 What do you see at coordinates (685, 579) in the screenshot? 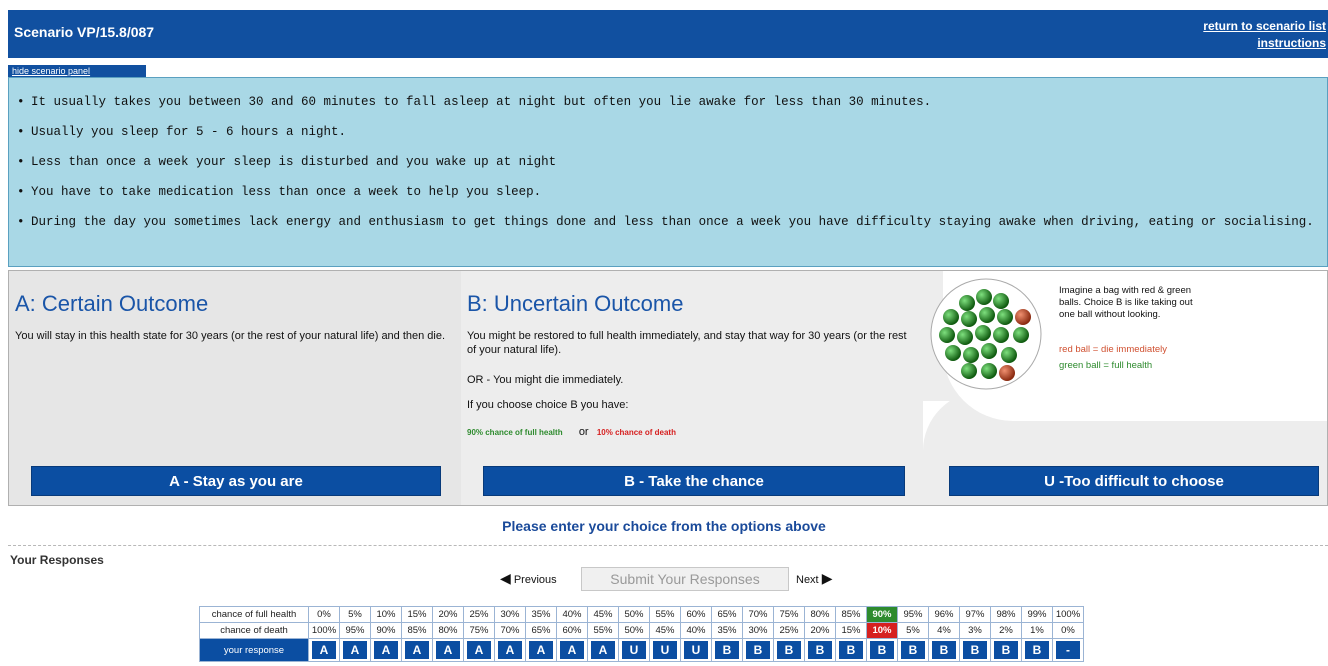
I see `submit-responses-button: Submit Your Responses` at bounding box center [685, 579].